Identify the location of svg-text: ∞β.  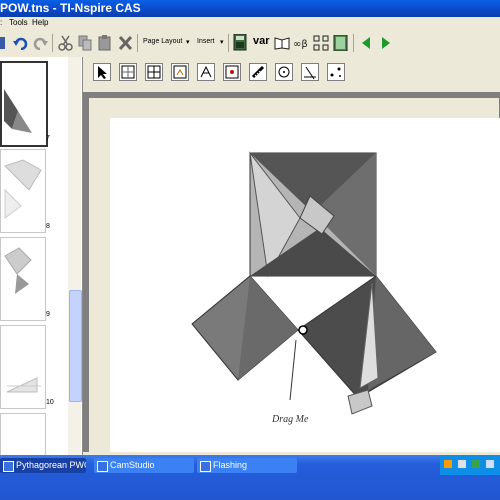
(300, 44).